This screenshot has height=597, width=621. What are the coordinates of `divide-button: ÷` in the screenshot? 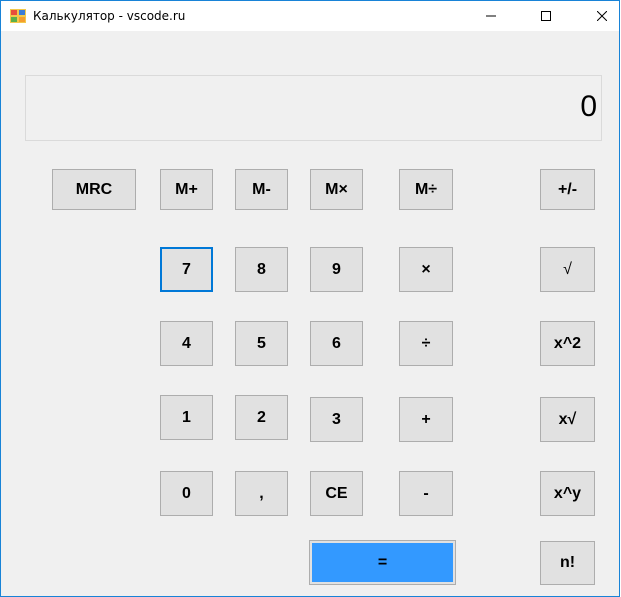 It's located at (426, 343).